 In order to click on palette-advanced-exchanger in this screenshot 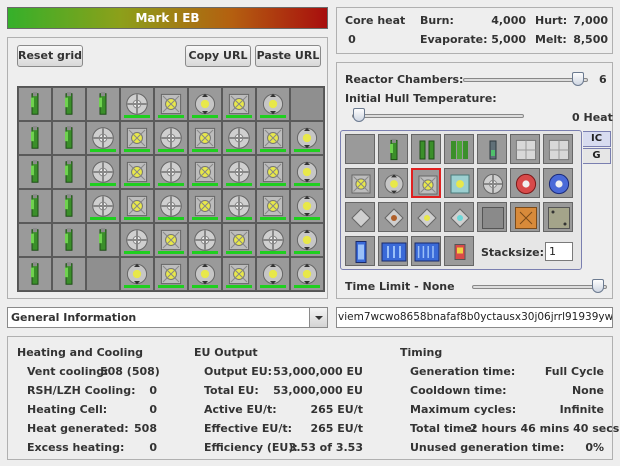, I will do `click(459, 217)`.